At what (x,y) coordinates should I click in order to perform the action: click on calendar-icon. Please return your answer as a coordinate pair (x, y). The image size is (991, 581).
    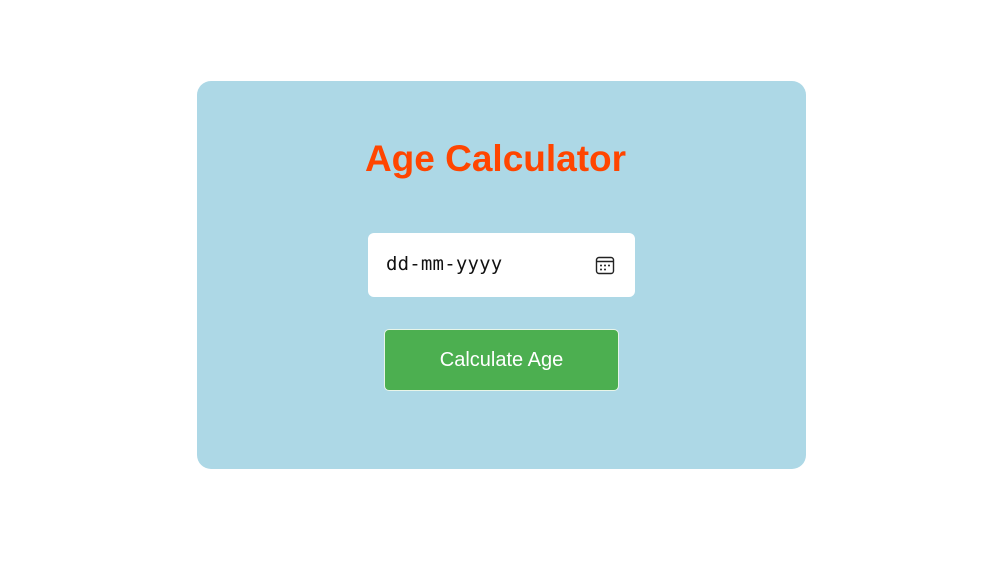
    Looking at the image, I should click on (605, 265).